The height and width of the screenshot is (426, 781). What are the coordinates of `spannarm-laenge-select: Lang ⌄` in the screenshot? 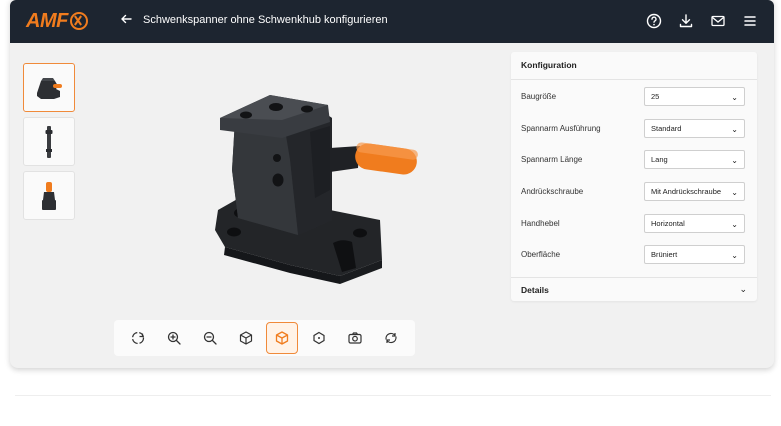 It's located at (694, 159).